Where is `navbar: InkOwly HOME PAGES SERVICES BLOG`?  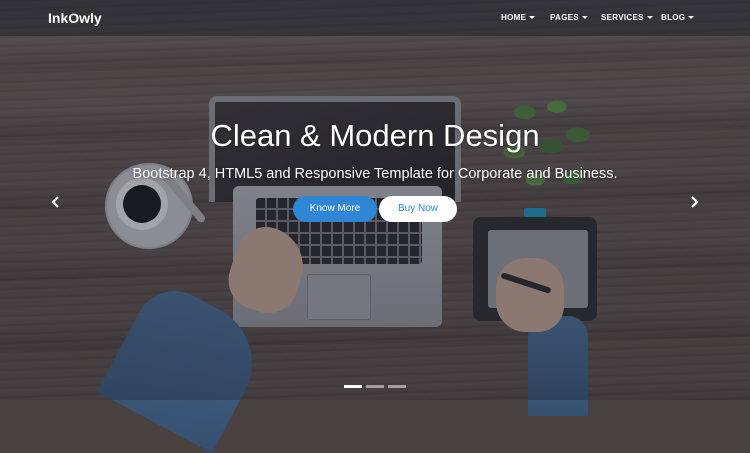
navbar: InkOwly HOME PAGES SERVICES BLOG is located at coordinates (375, 18).